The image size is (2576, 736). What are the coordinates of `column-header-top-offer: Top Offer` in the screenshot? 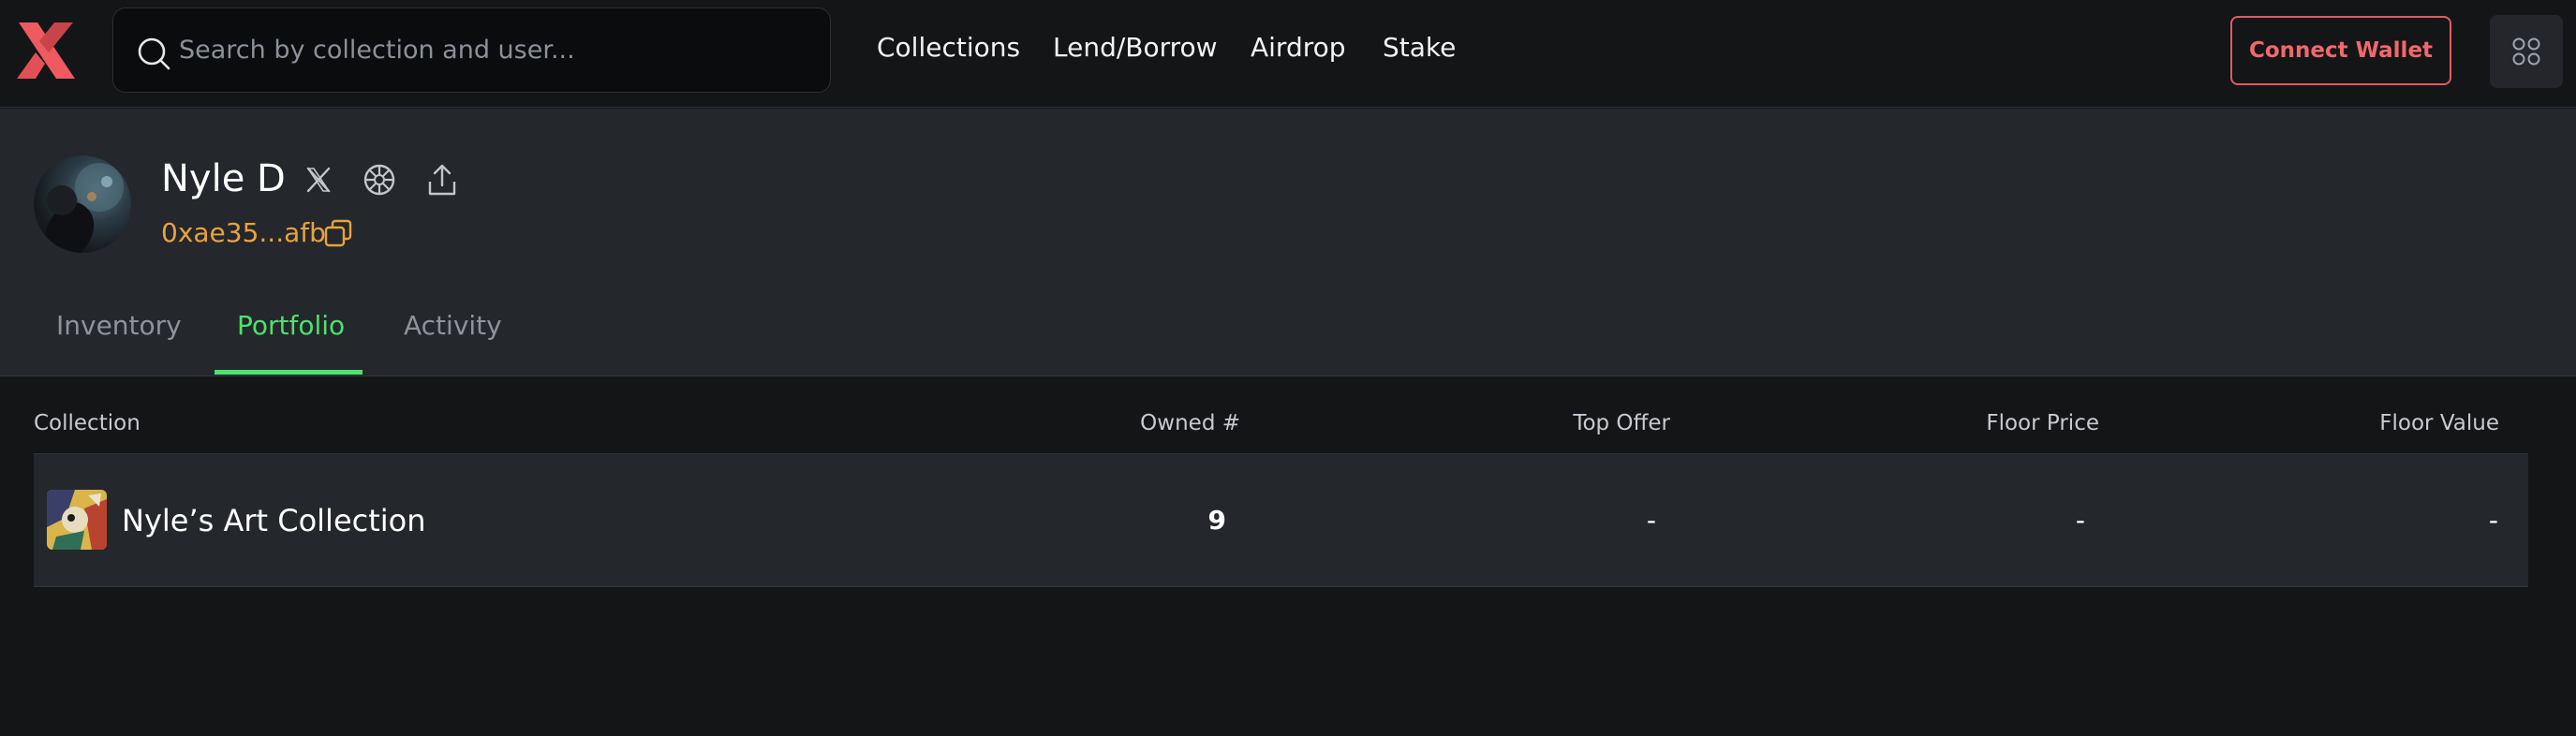 It's located at (1621, 423).